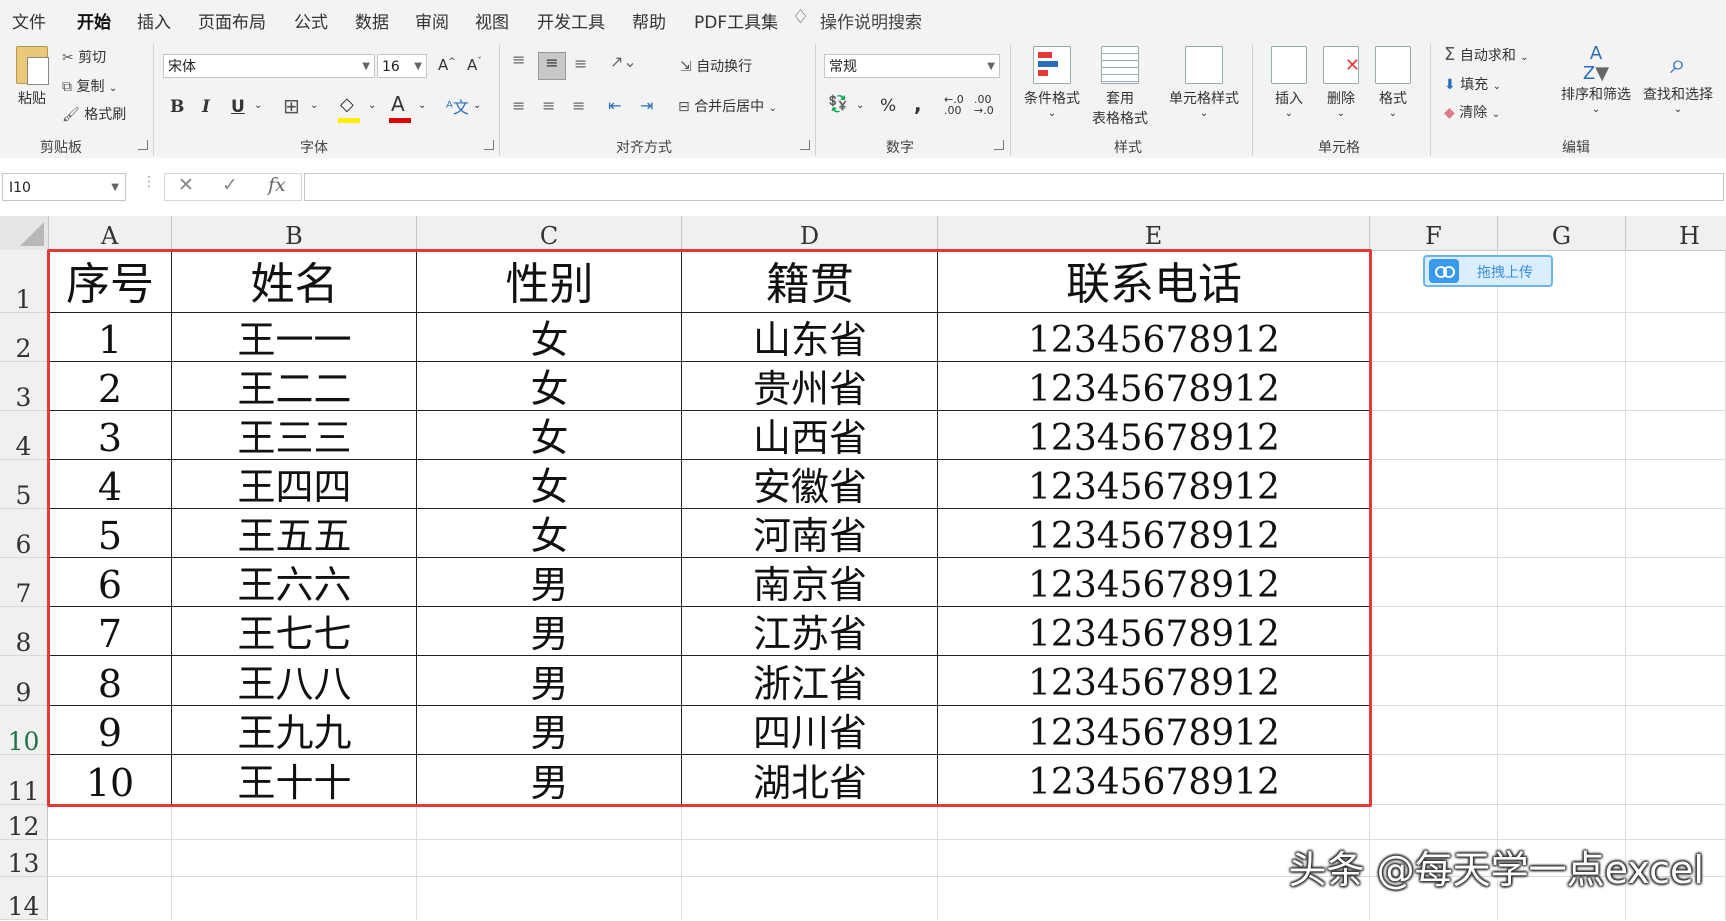  I want to click on underline-button: U, so click(238, 107).